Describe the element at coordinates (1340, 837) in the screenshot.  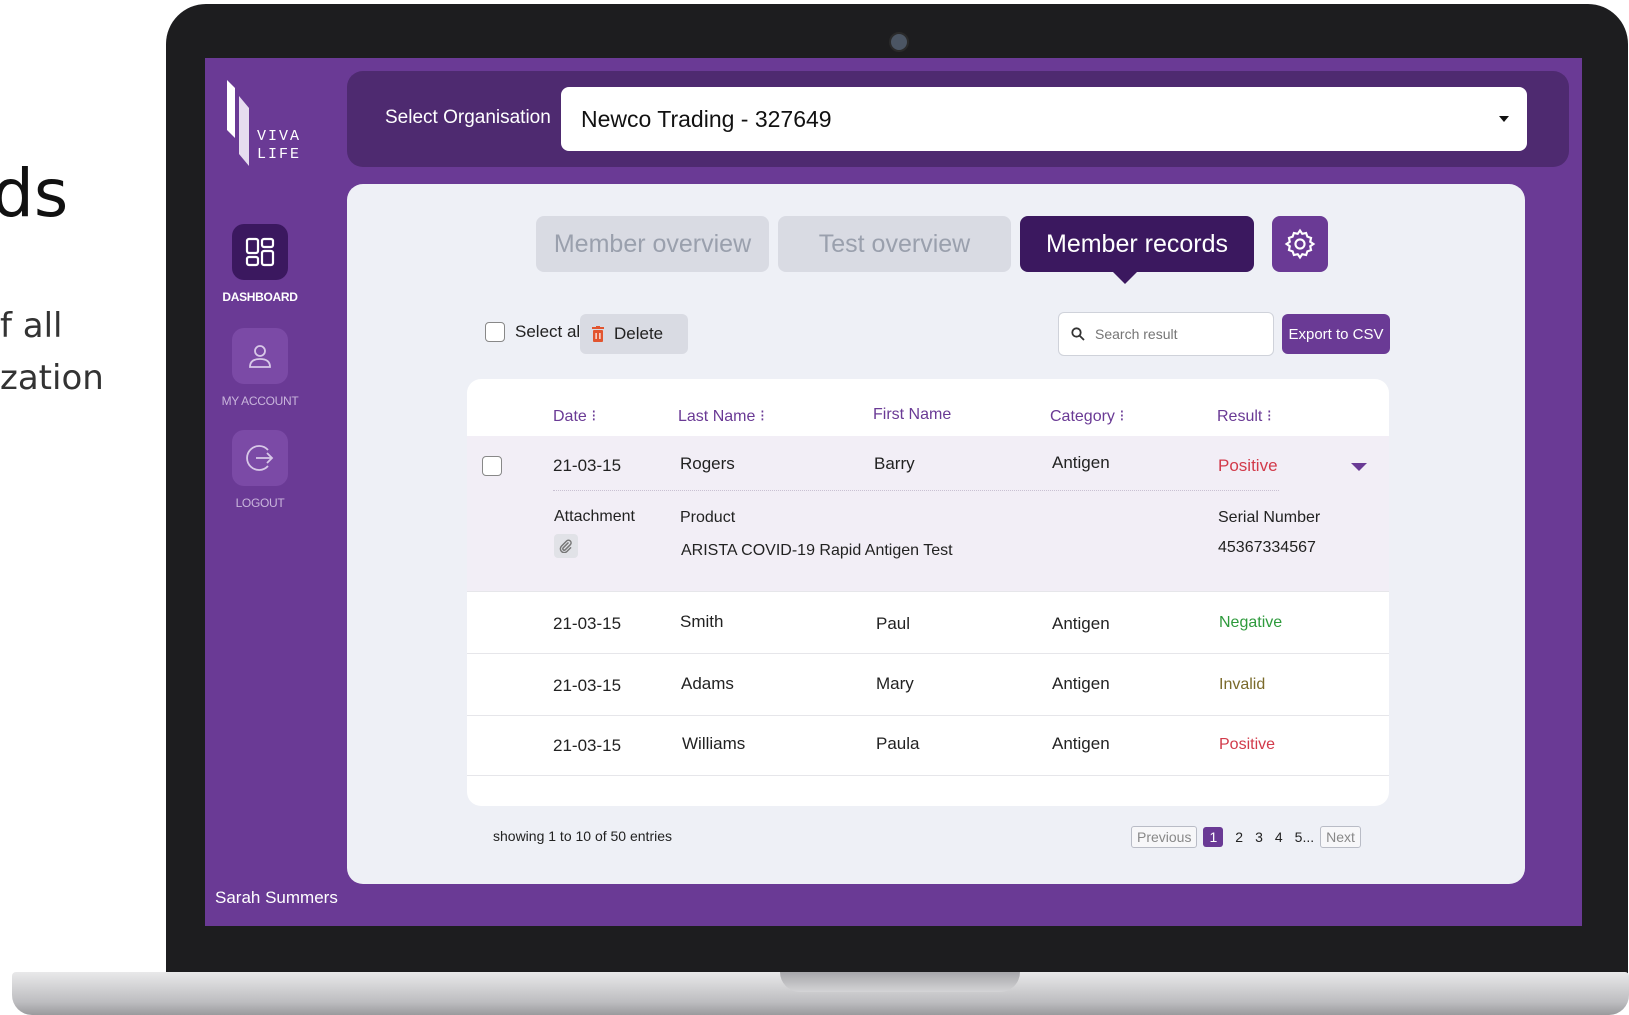
I see `next-page-button: Next` at that location.